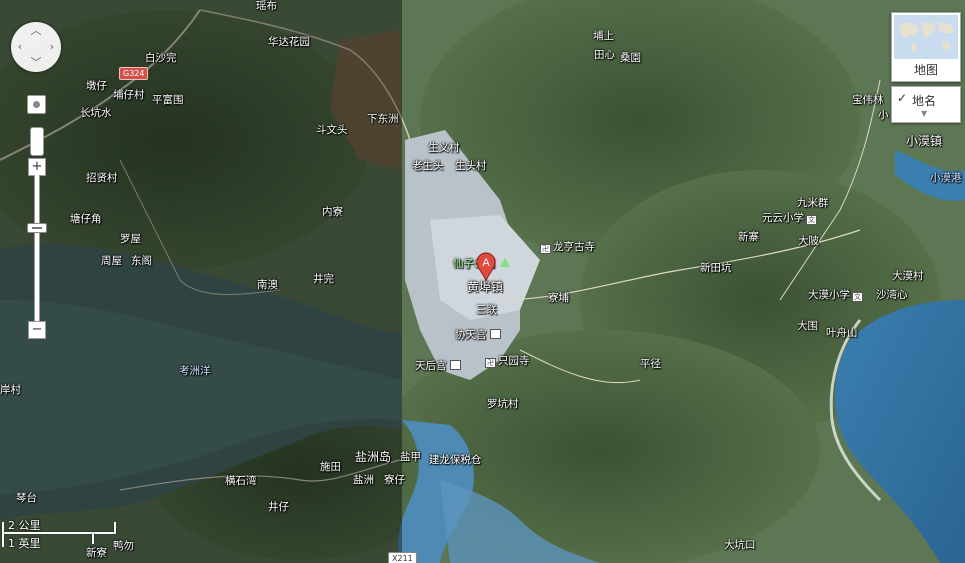  I want to click on place-label: 大围, so click(807, 326).